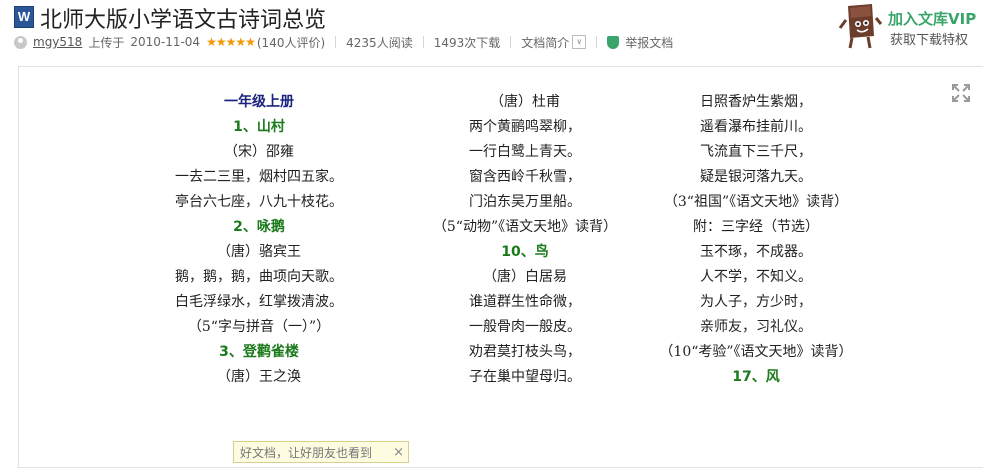  I want to click on poem-line: 一般骨肉一般皮。, so click(525, 327).